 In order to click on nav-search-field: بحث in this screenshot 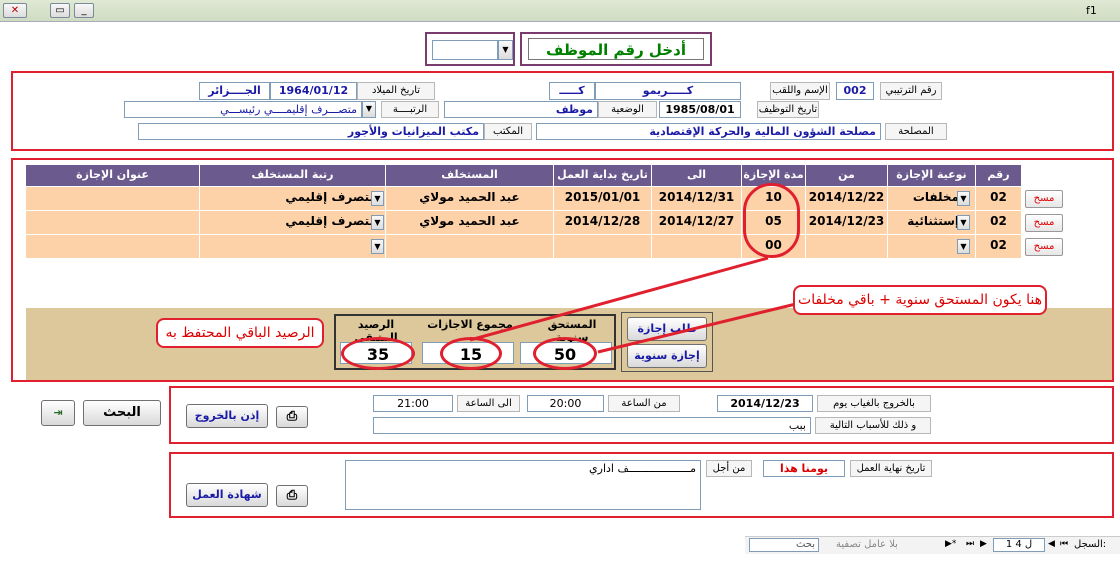, I will do `click(784, 545)`.